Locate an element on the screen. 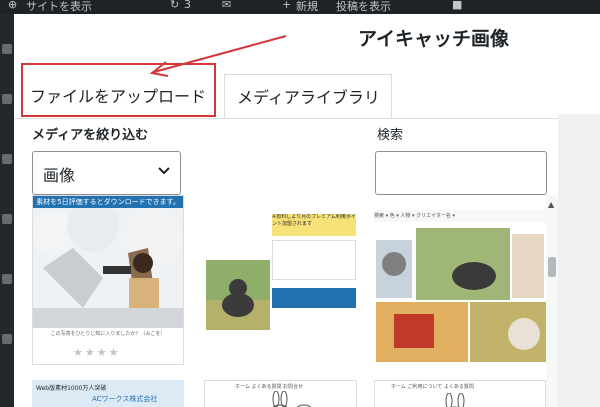 This screenshot has height=407, width=600. media-item-5-header: ホーム よくある質問 お問合せ is located at coordinates (269, 387).